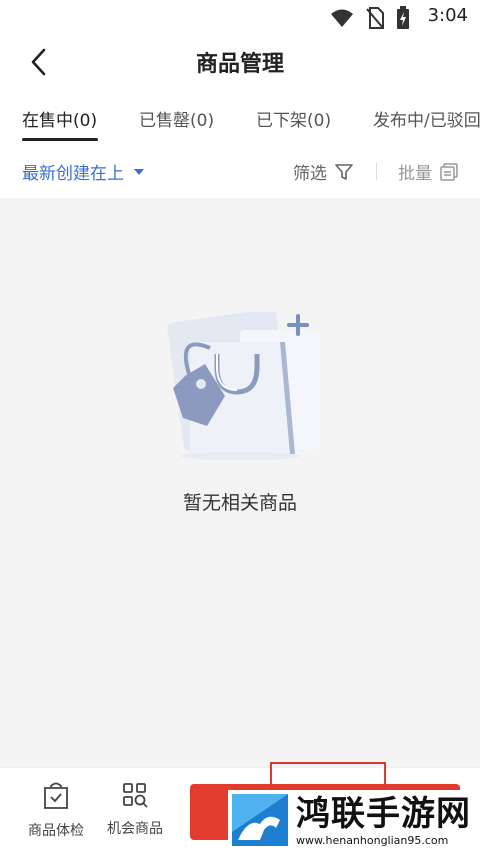  I want to click on opportunity-products-label: 机会商品, so click(135, 829).